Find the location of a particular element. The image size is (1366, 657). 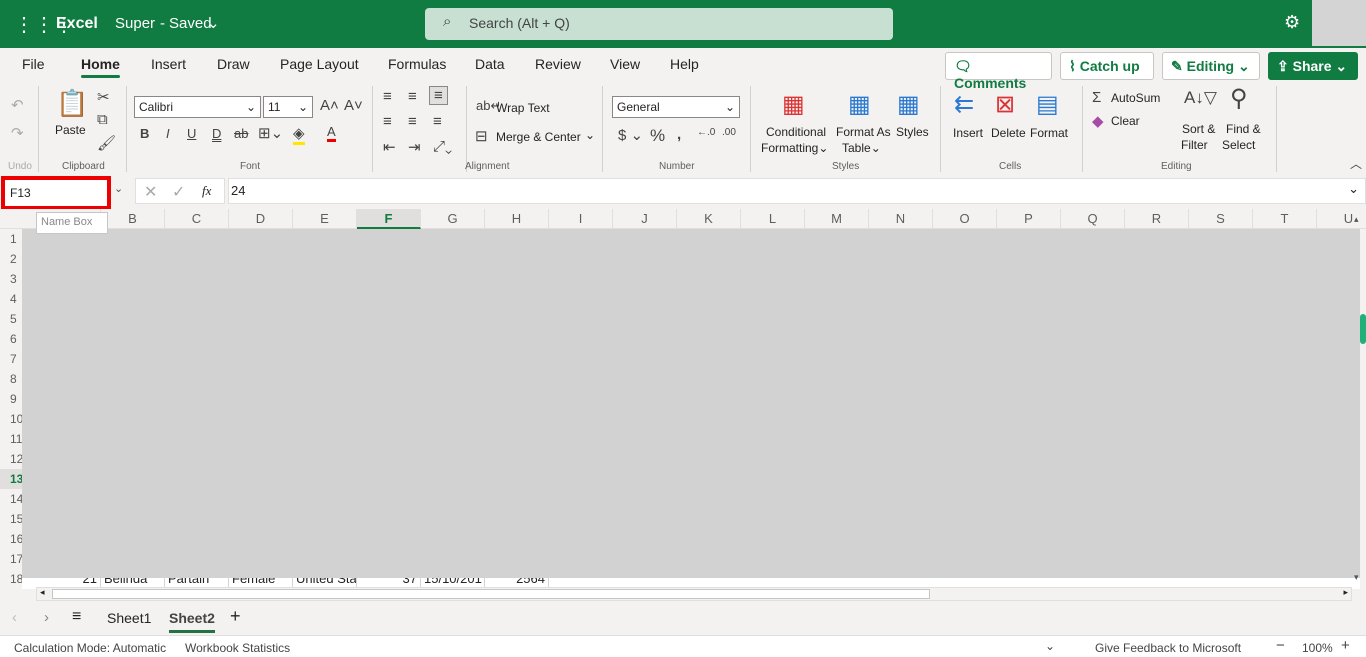

column-header-f: F is located at coordinates (389, 219).